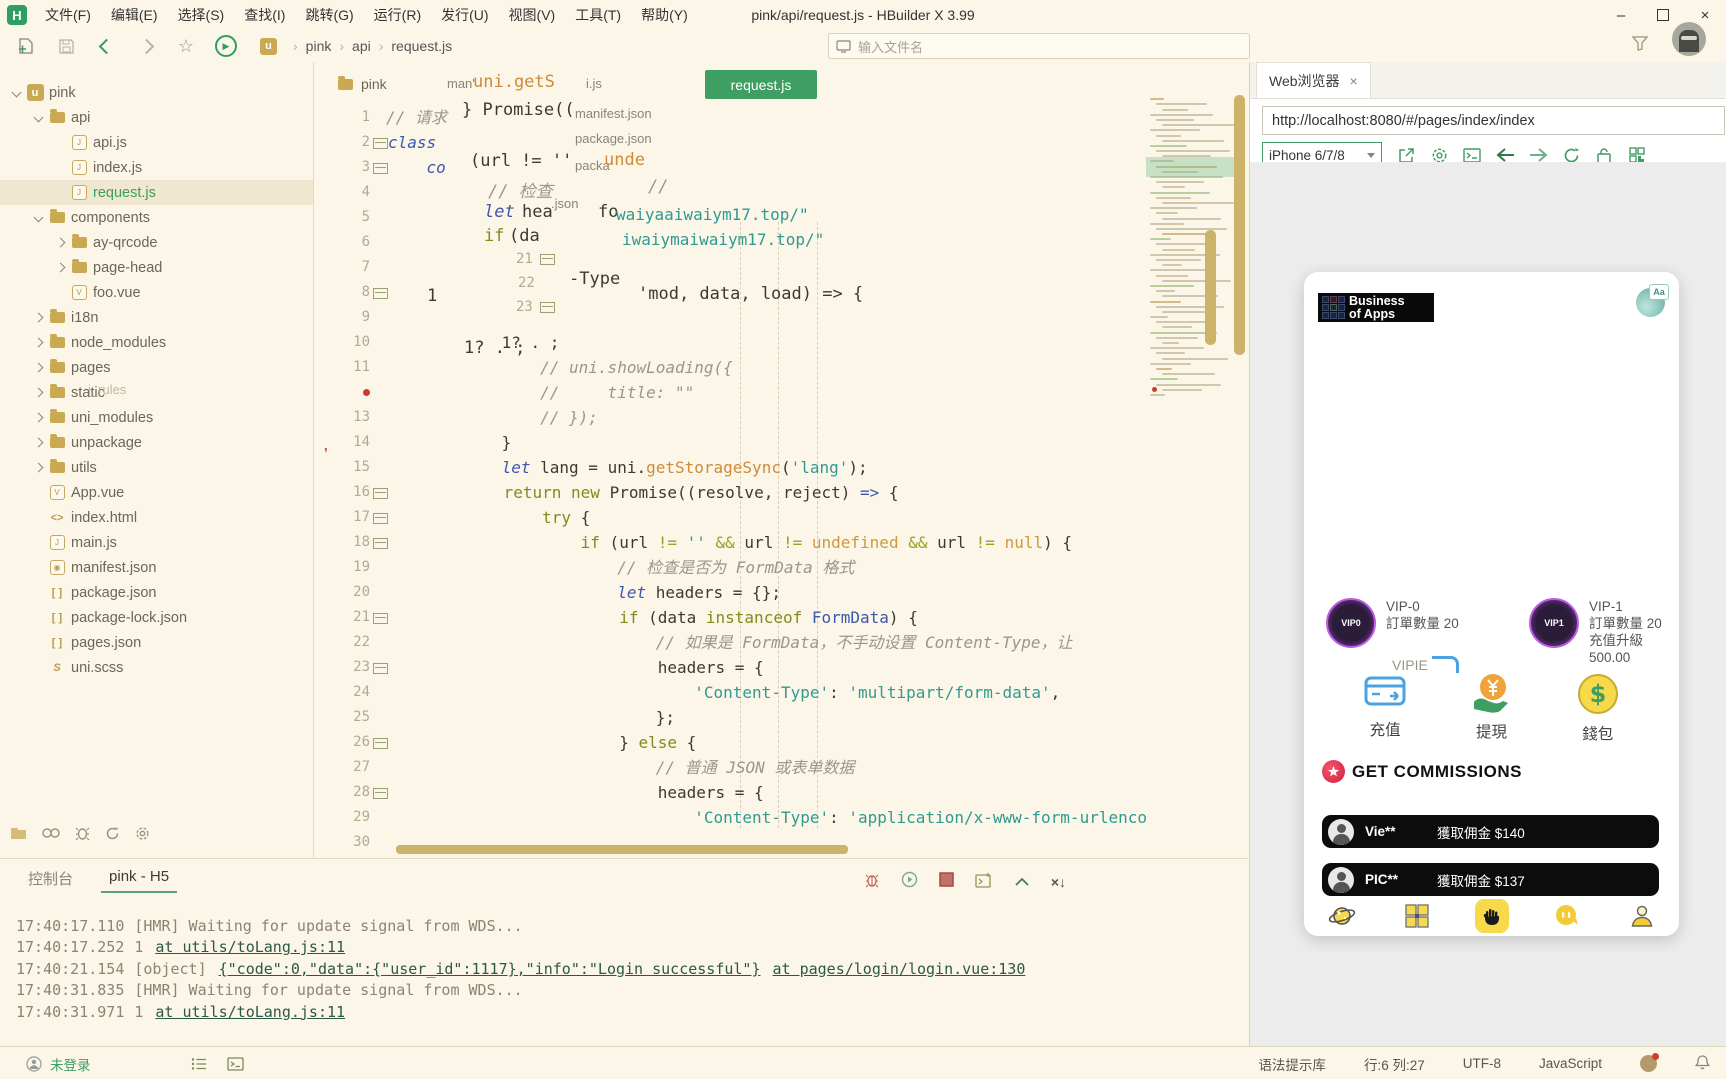  Describe the element at coordinates (761, 84) in the screenshot. I see `tab-request-js: request.js` at that location.